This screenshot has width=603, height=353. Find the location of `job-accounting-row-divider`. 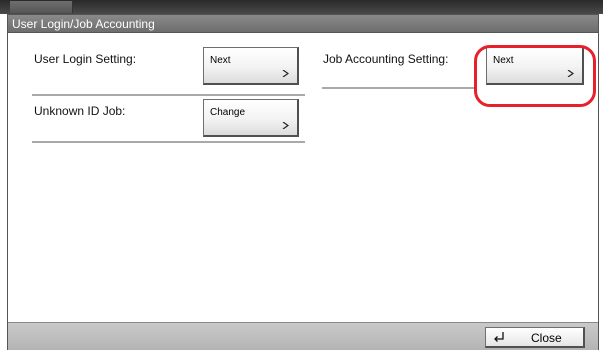

job-accounting-row-divider is located at coordinates (399, 88).